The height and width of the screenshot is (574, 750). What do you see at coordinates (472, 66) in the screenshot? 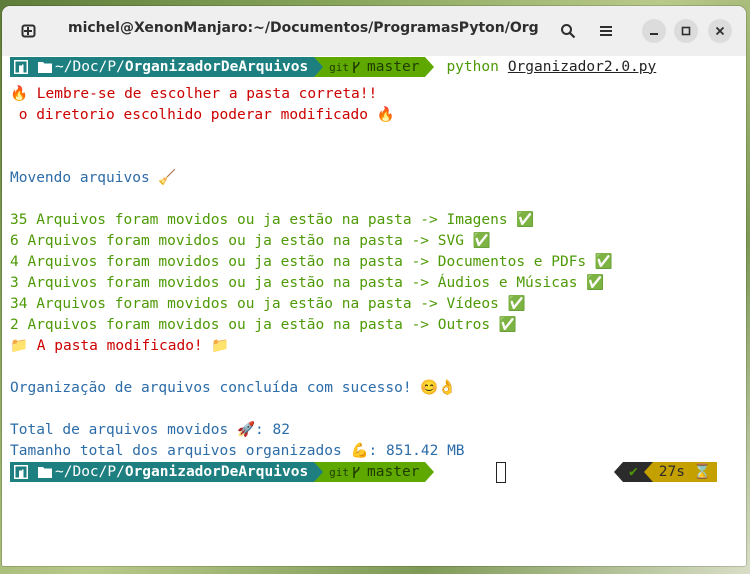
I see `command-name: python` at bounding box center [472, 66].